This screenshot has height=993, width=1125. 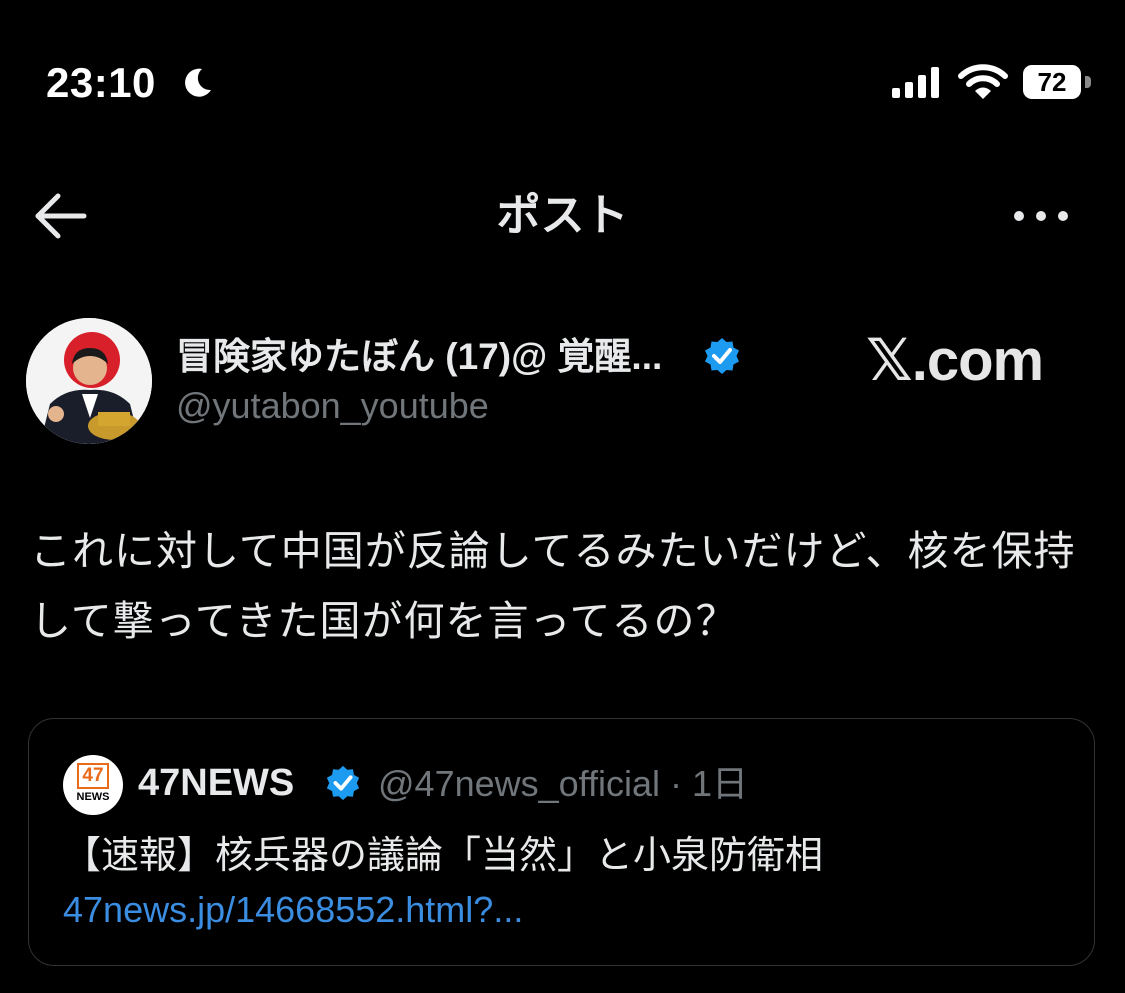 I want to click on page-title: ポスト, so click(x=562, y=215).